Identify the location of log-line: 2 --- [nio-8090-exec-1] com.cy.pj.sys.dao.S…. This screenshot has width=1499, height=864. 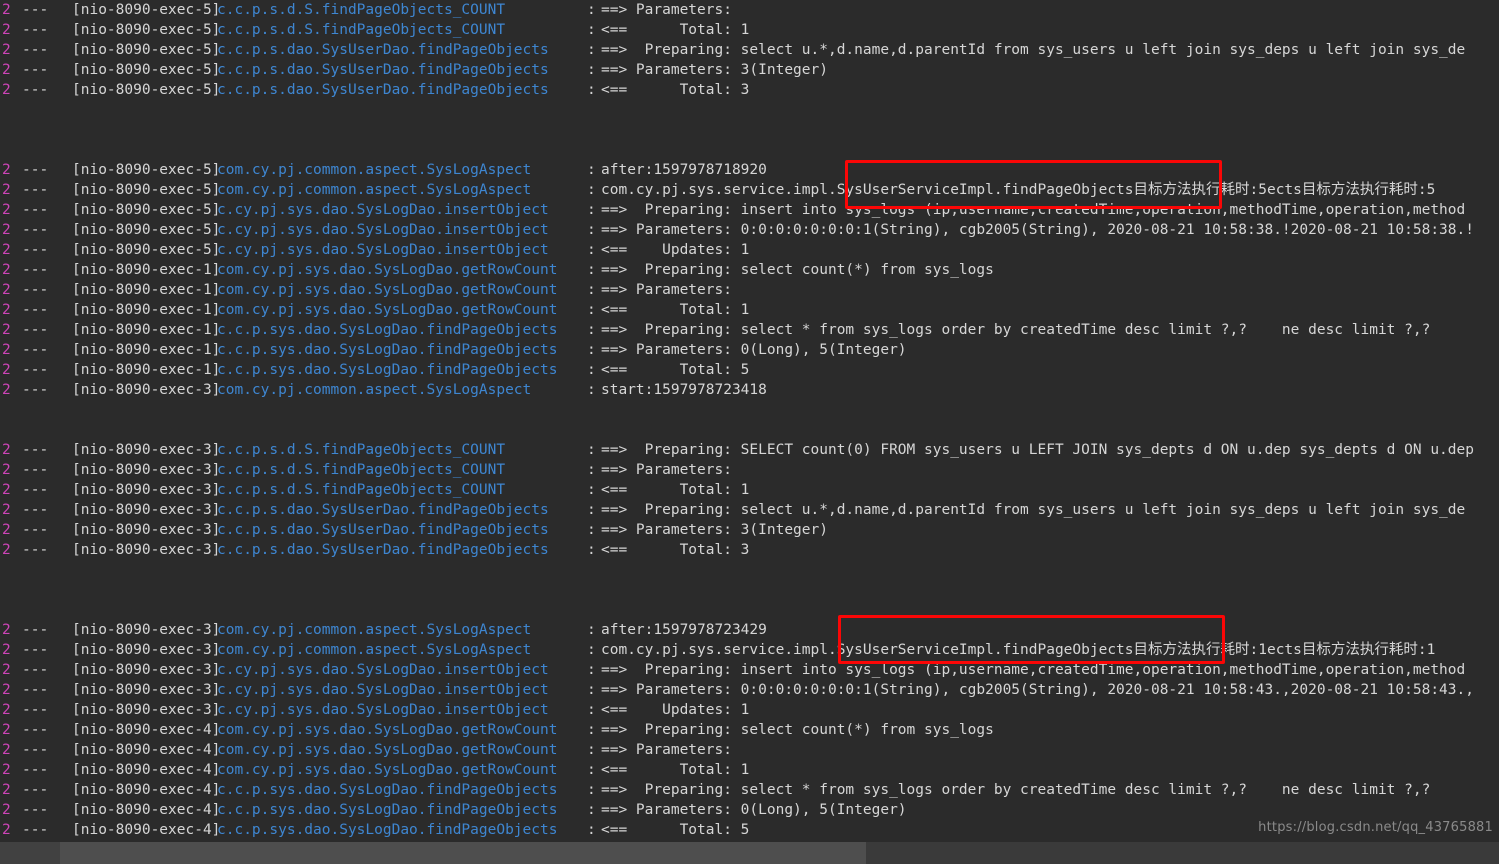
(749, 290).